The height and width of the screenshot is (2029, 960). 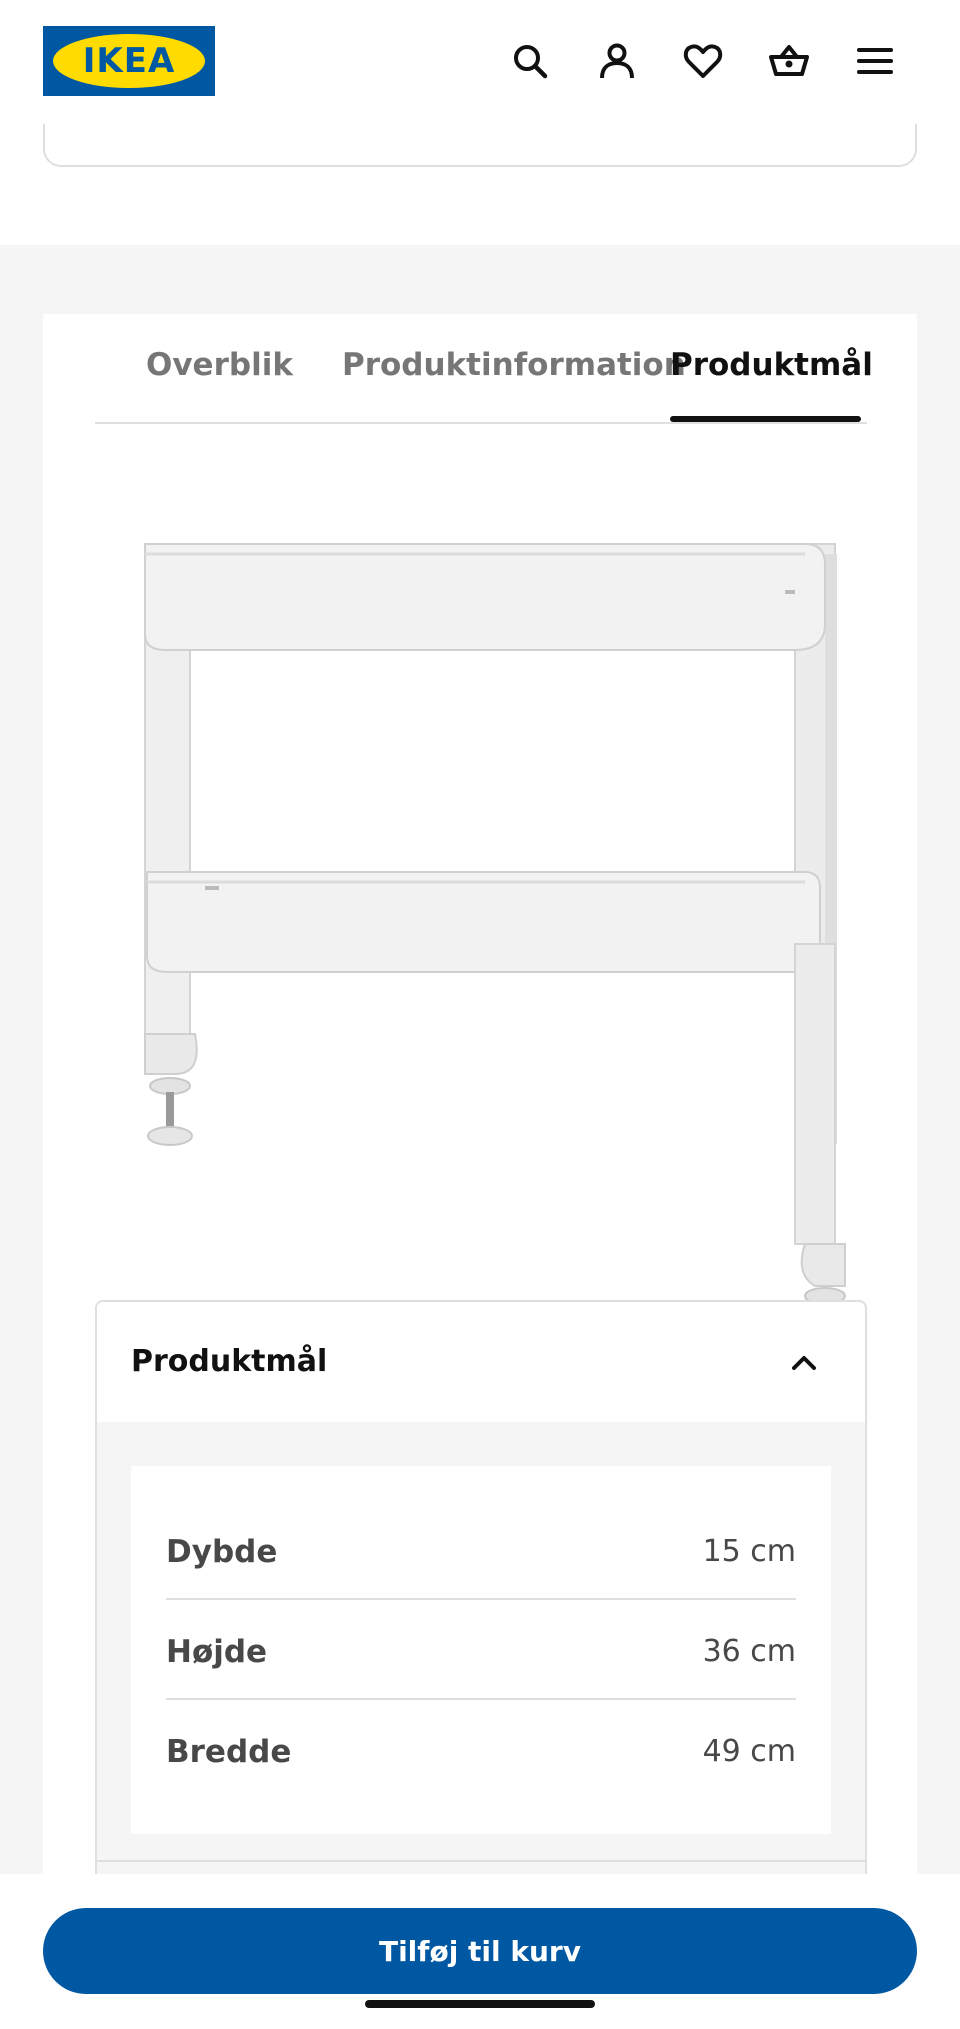 What do you see at coordinates (219, 365) in the screenshot?
I see `tab-overblik: Overblik` at bounding box center [219, 365].